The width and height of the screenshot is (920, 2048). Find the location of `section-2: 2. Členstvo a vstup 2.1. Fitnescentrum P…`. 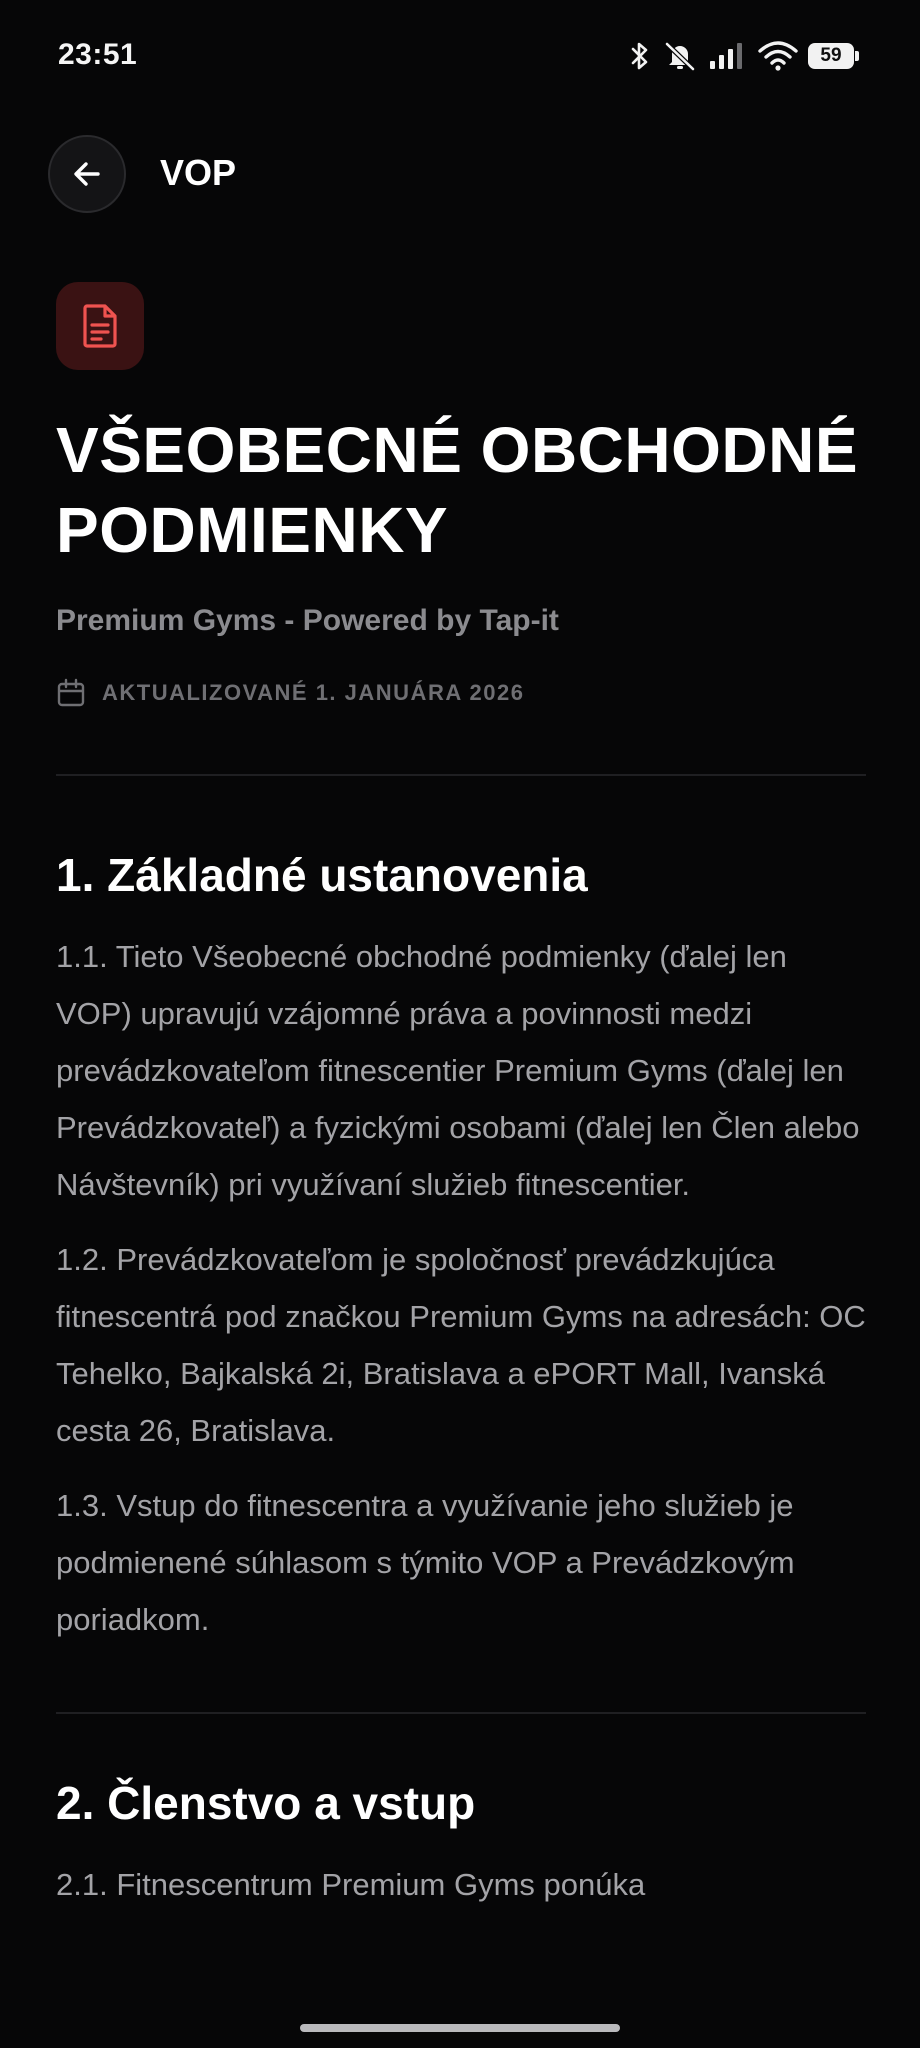

section-2: 2. Členstvo a vstup 2.1. Fitnescentrum P… is located at coordinates (461, 1844).